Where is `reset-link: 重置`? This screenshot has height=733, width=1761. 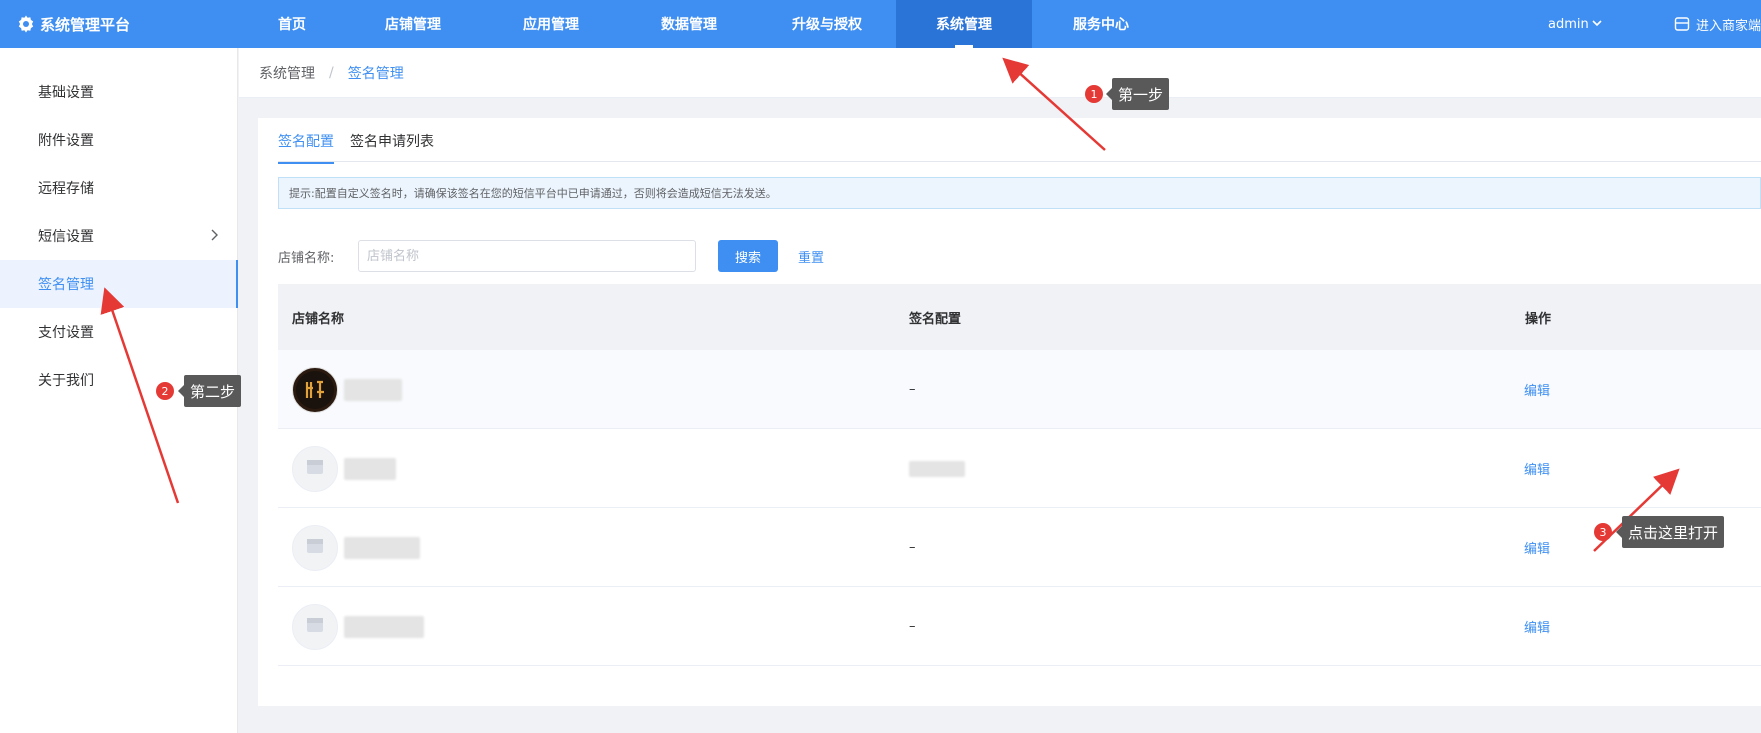
reset-link: 重置 is located at coordinates (811, 256).